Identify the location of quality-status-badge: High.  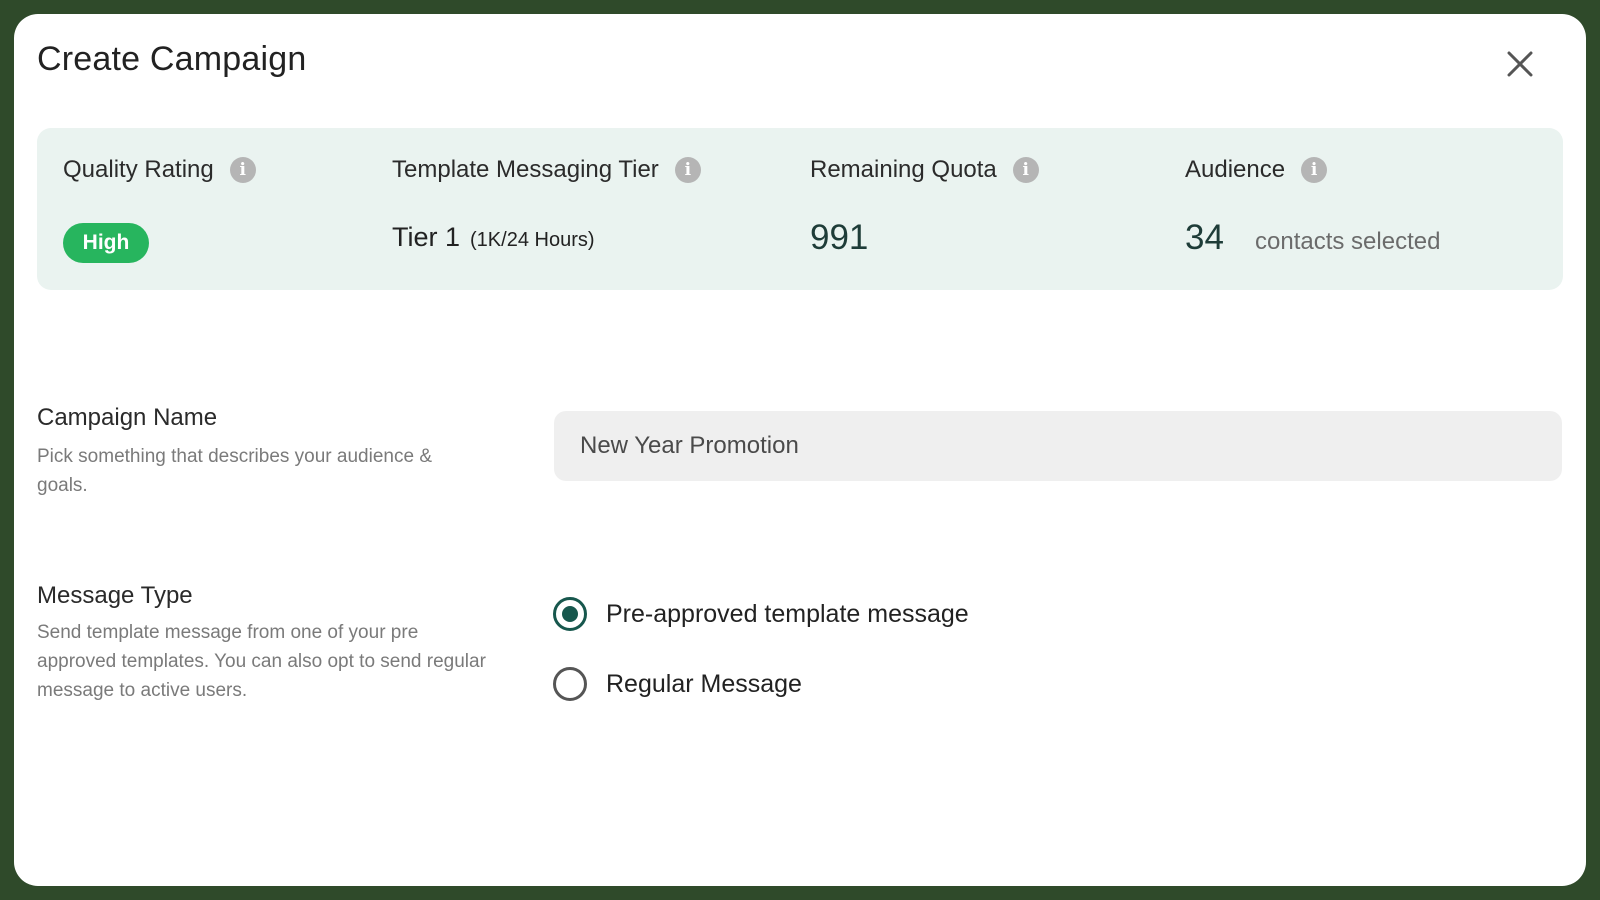
(106, 243).